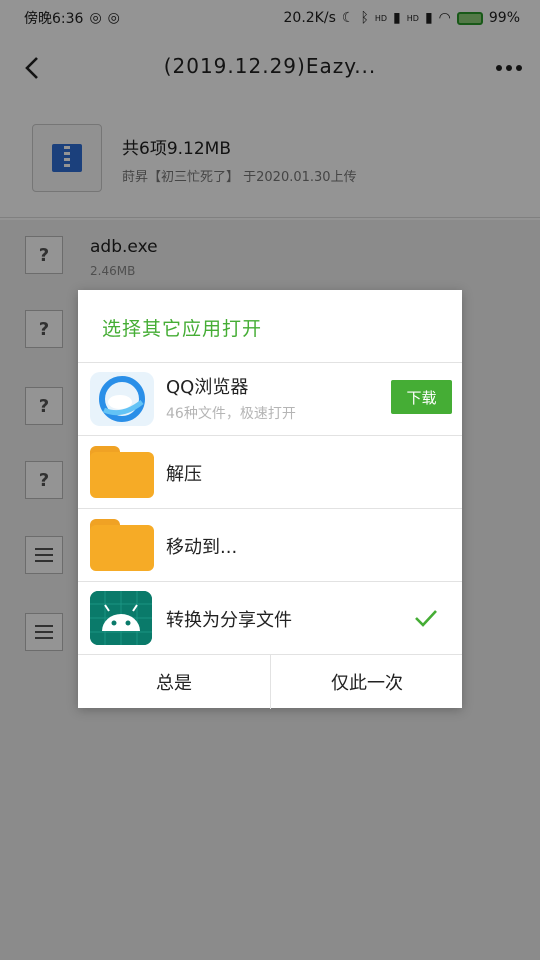 This screenshot has height=960, width=540. What do you see at coordinates (122, 399) in the screenshot?
I see `qq-browser-icon` at bounding box center [122, 399].